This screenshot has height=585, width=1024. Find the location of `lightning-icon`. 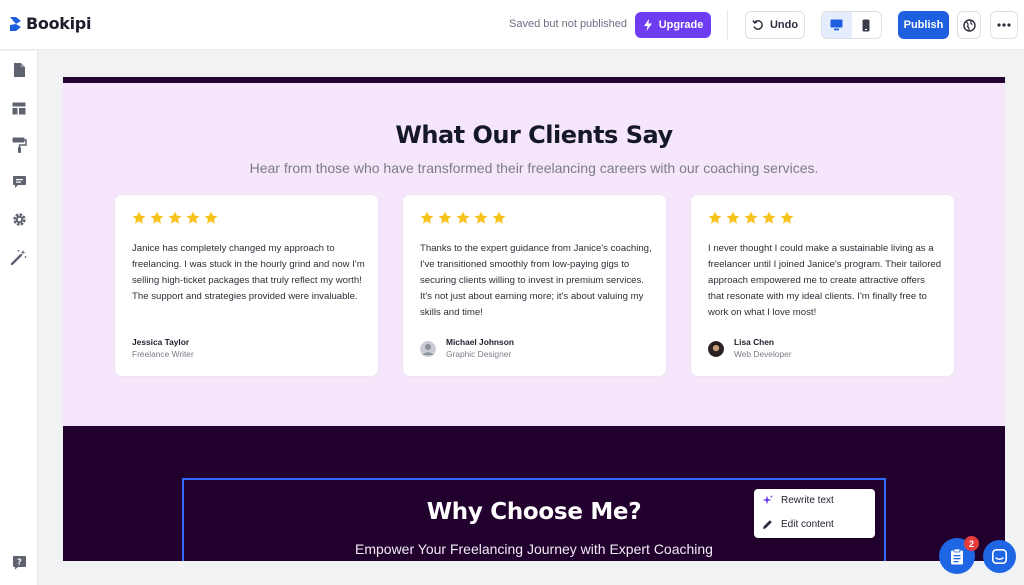

lightning-icon is located at coordinates (647, 25).